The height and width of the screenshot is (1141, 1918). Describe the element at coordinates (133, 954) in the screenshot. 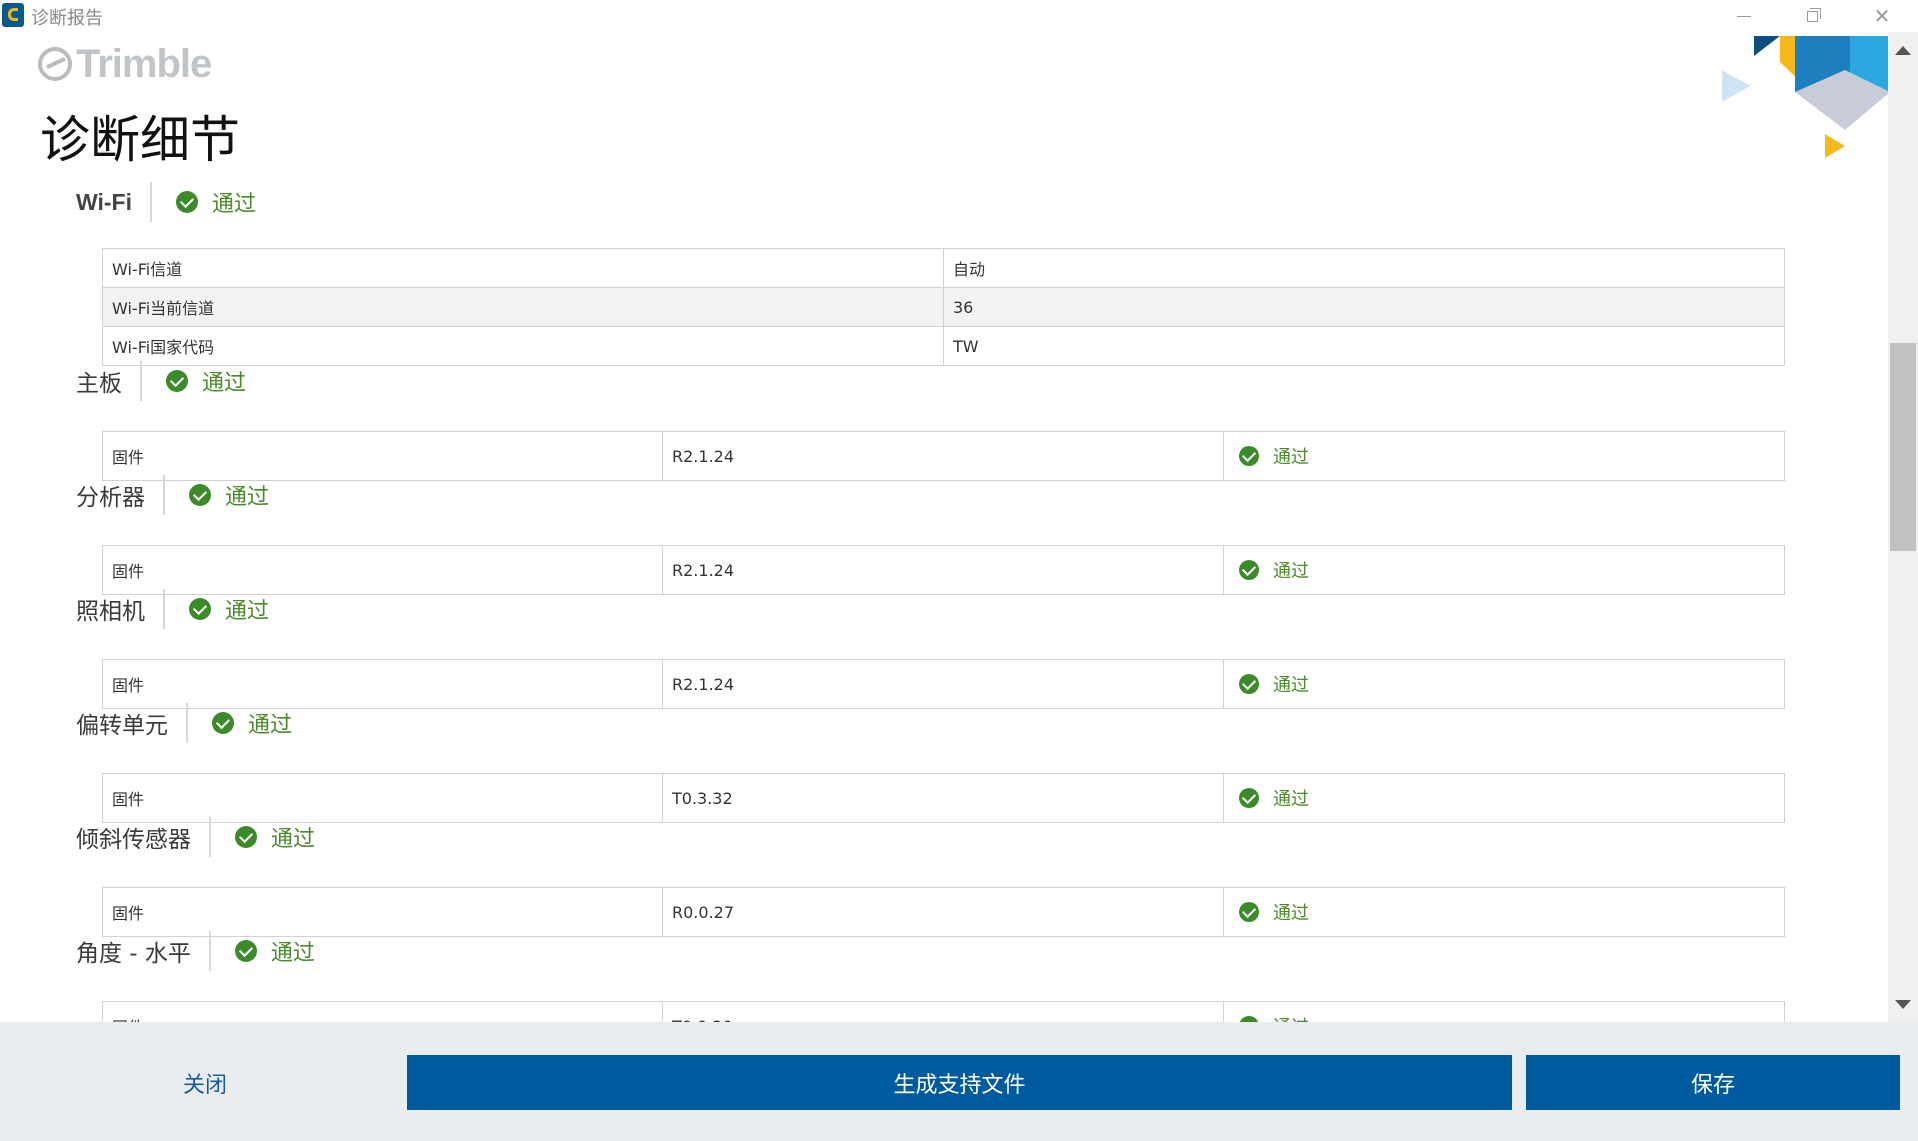

I see `section-title: 角度 - 水平` at that location.